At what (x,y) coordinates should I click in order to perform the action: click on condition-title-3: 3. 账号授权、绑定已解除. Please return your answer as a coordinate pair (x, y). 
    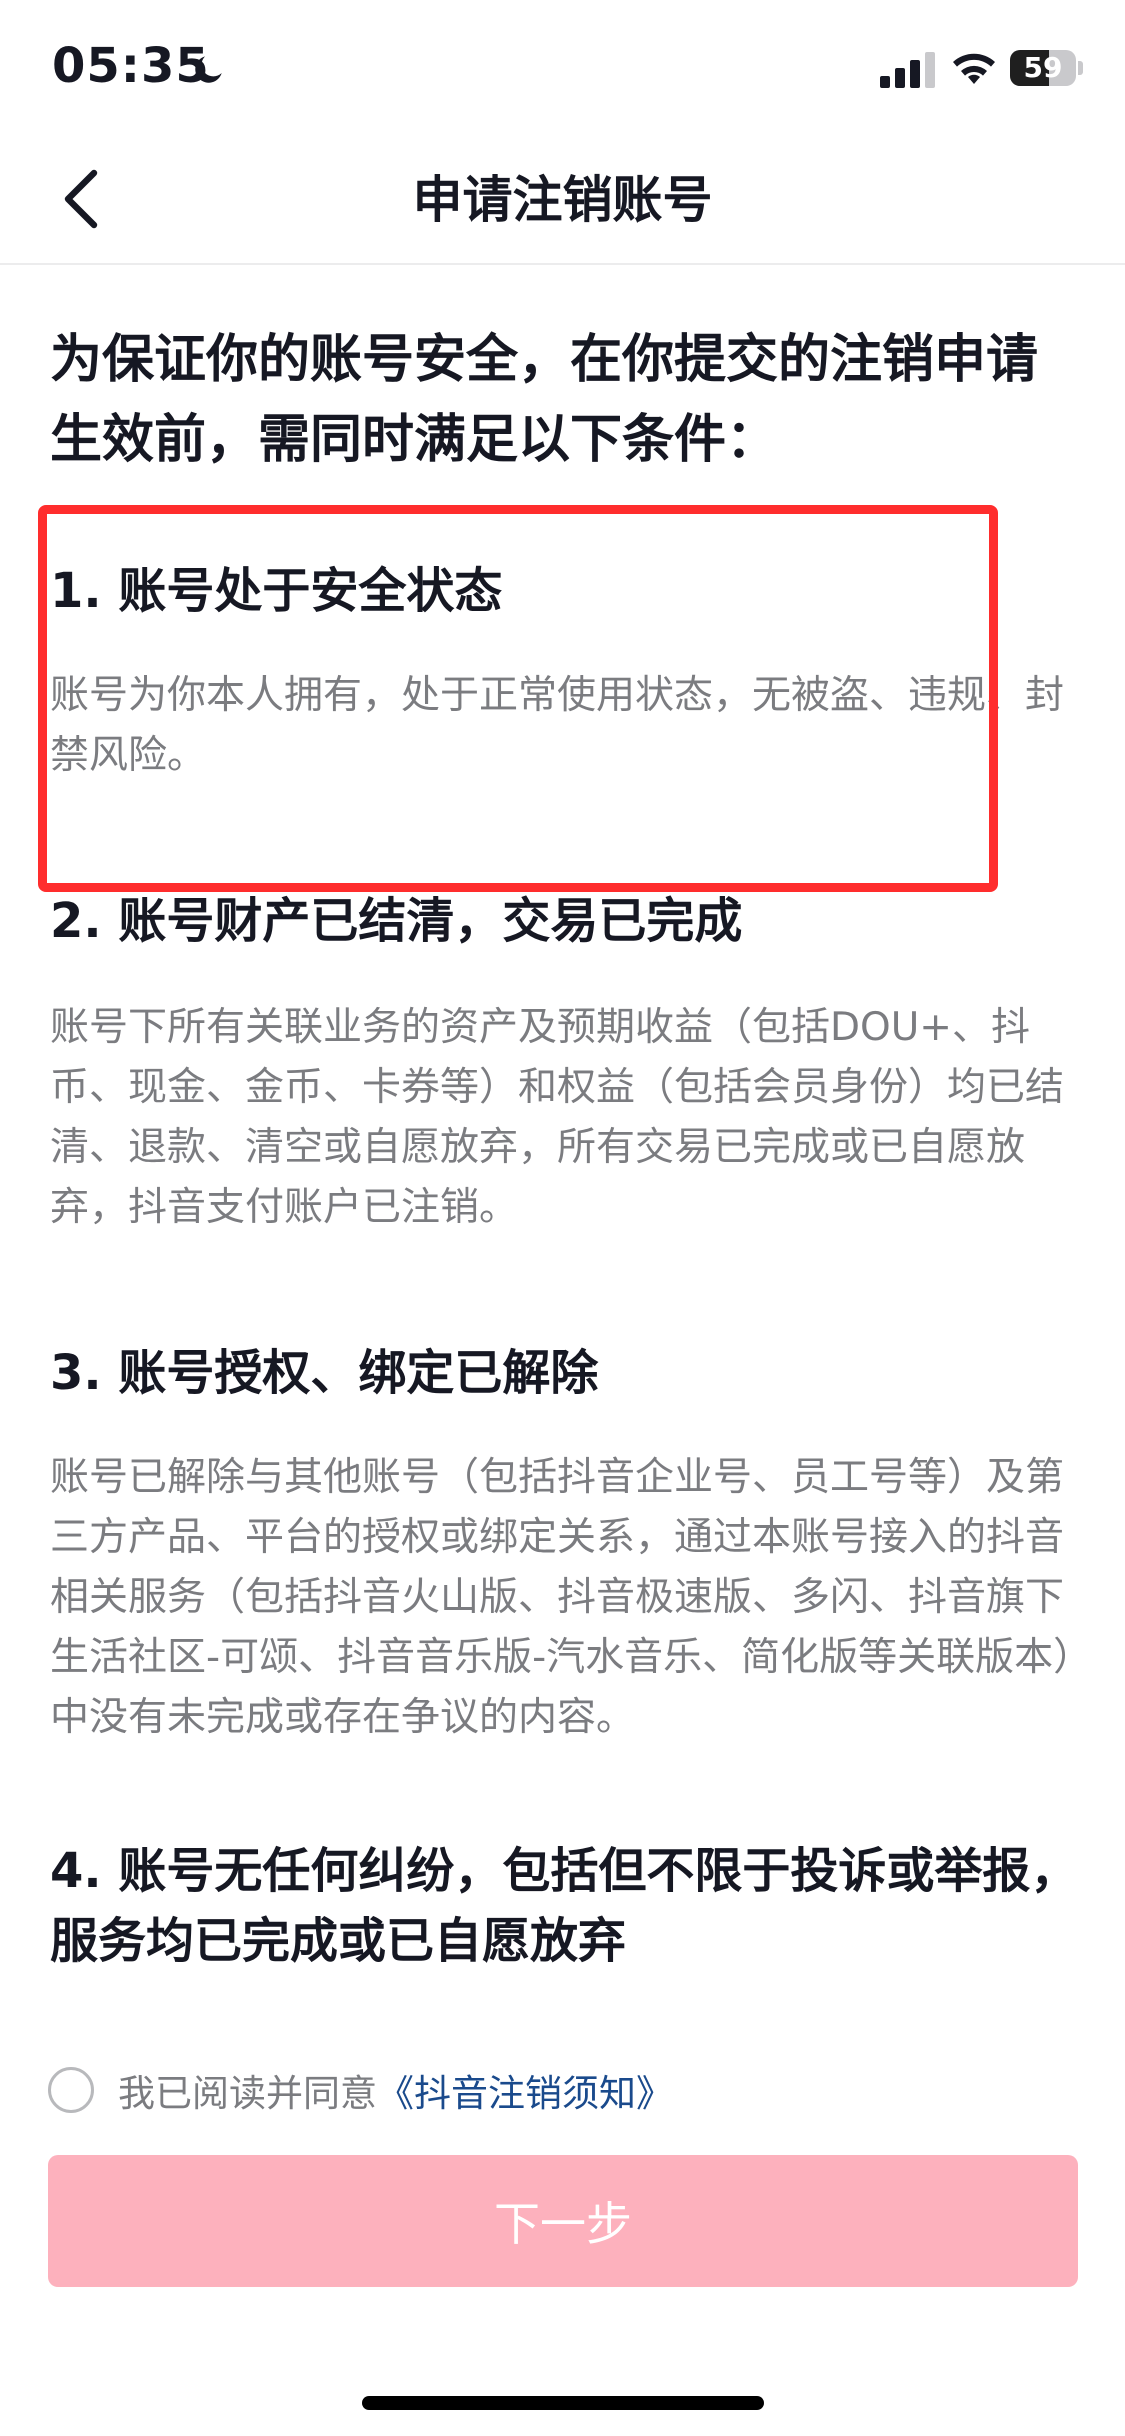
    Looking at the image, I should click on (324, 1373).